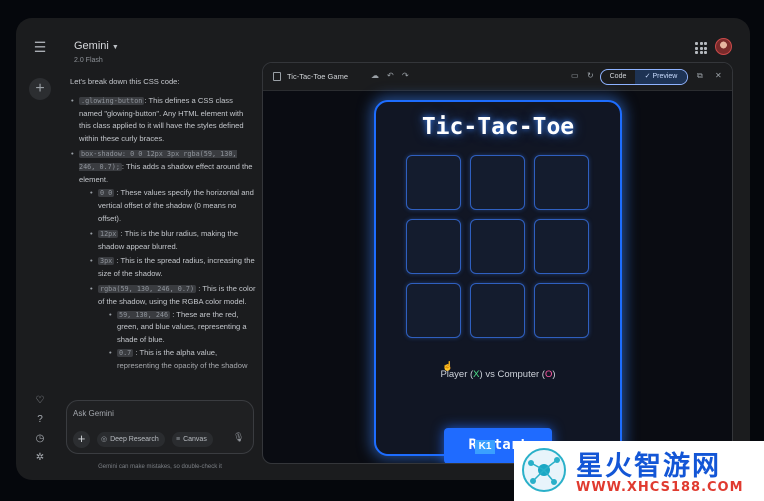 This screenshot has height=501, width=764. I want to click on share-icon: ☁, so click(375, 75).